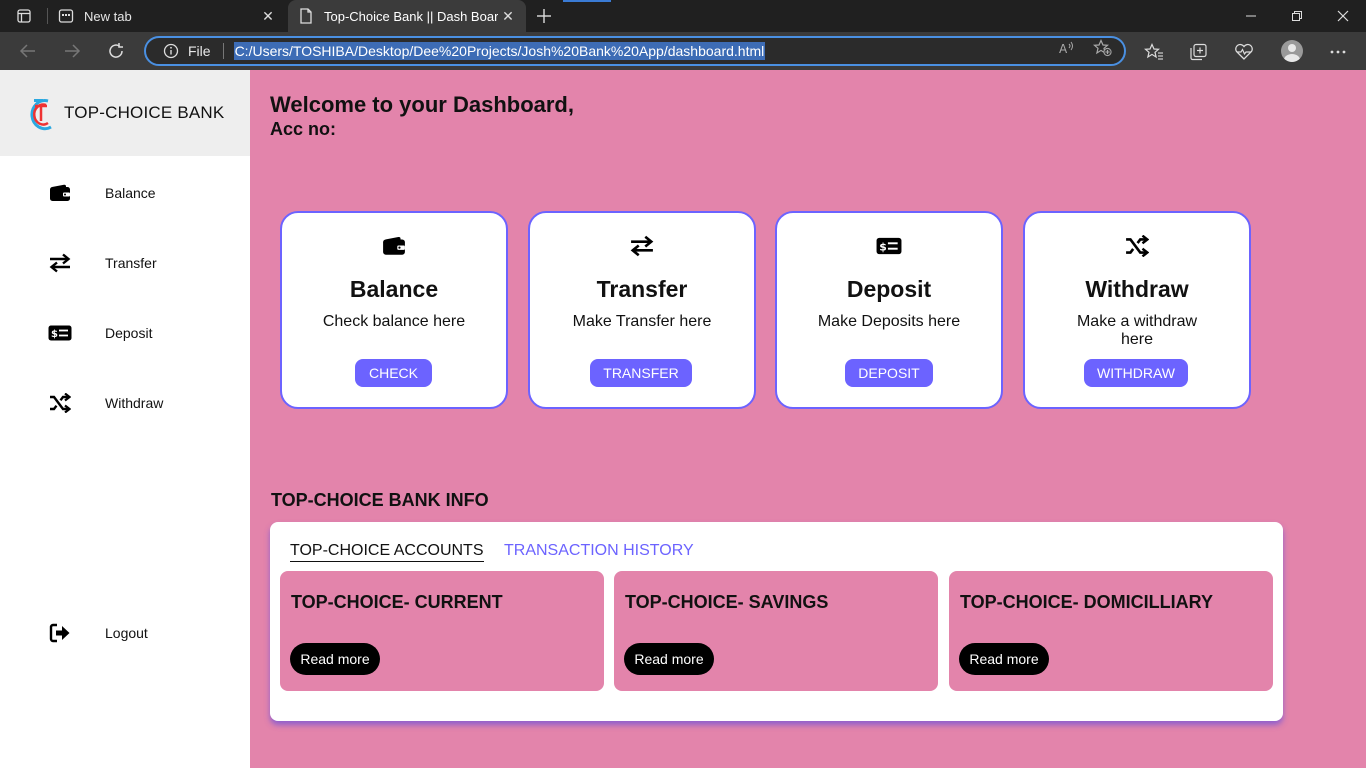 The height and width of the screenshot is (768, 1366). I want to click on scheme-label: File, so click(199, 51).